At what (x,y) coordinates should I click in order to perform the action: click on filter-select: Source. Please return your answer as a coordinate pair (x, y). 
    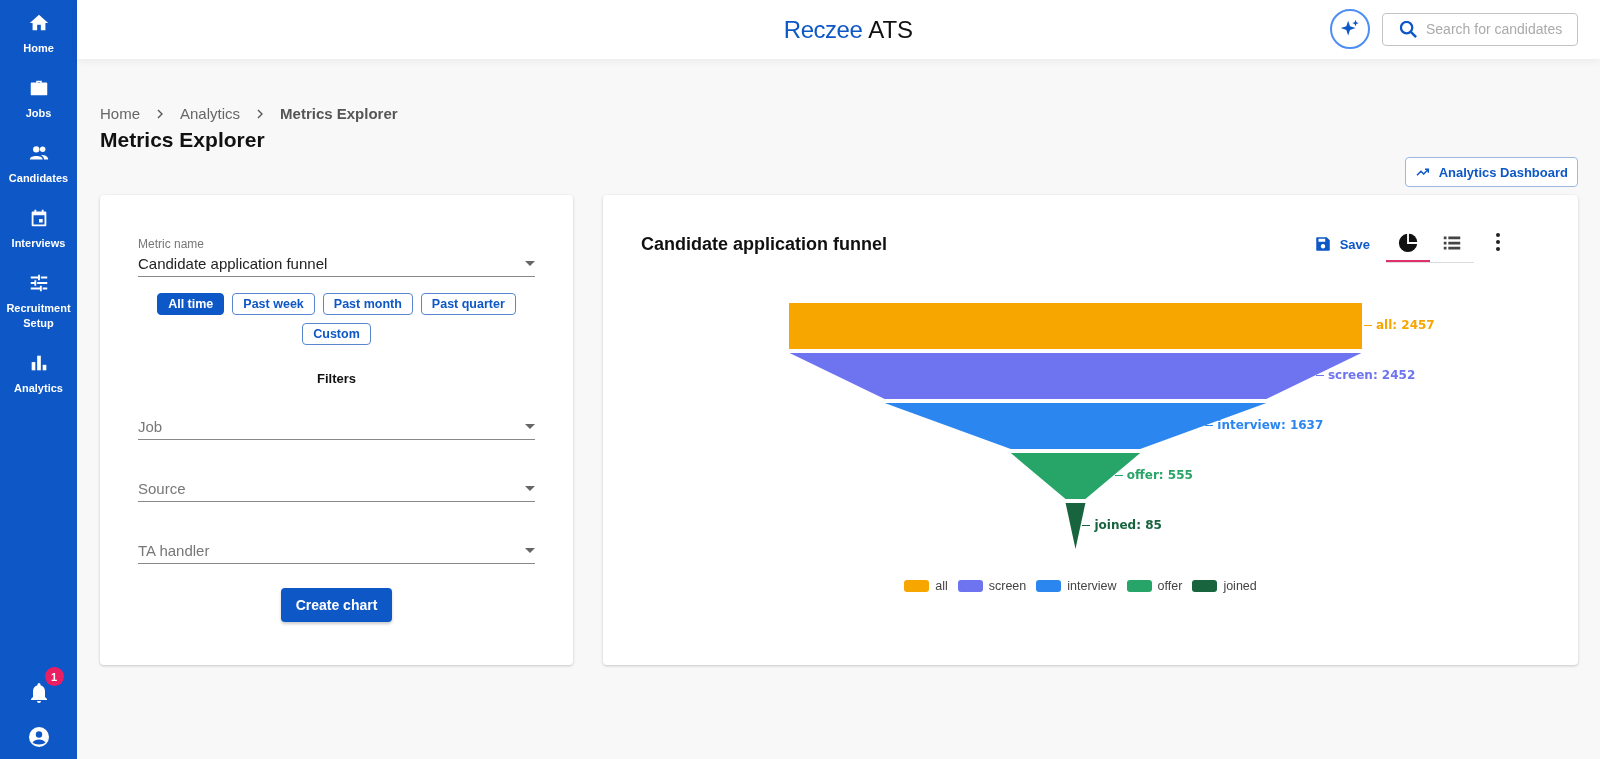
    Looking at the image, I should click on (336, 489).